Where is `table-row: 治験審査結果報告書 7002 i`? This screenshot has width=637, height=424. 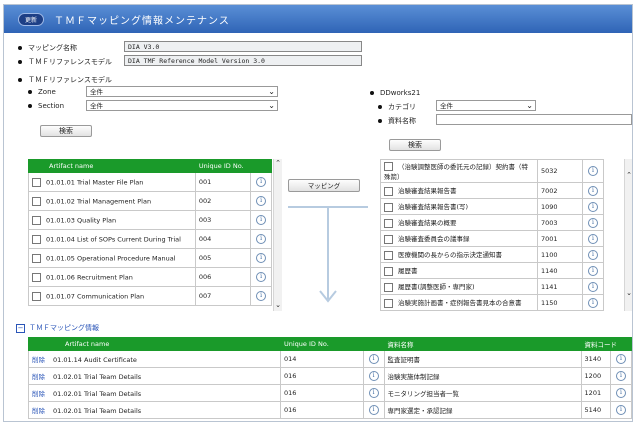 table-row: 治験審査結果報告書 7002 i is located at coordinates (492, 190).